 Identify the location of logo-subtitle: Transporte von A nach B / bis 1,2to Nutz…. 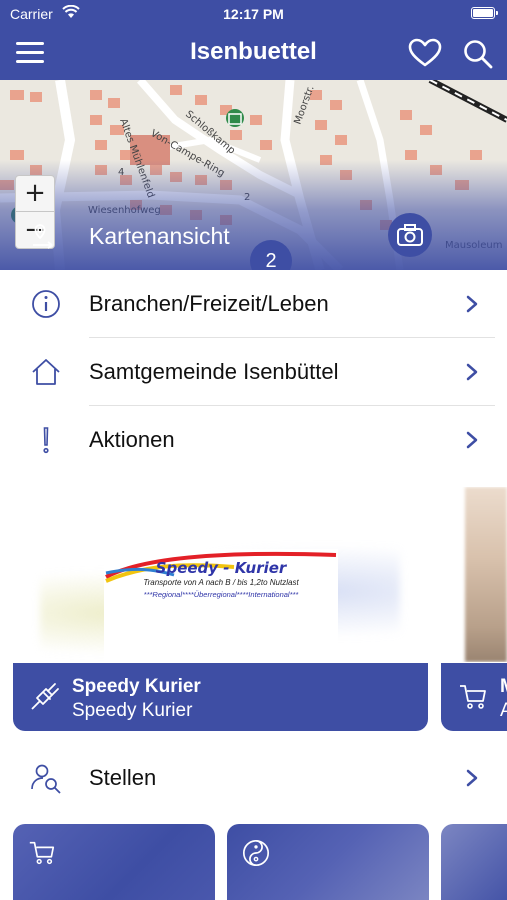
(221, 582).